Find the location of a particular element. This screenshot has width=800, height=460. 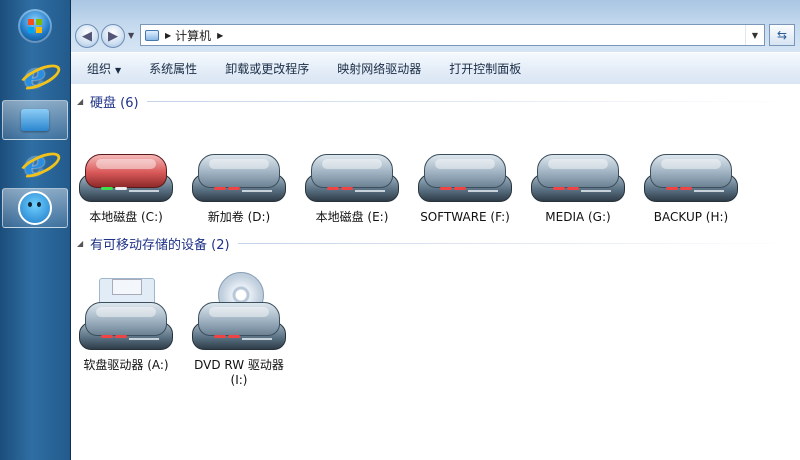

refresh-icon: ⇆ is located at coordinates (782, 35).